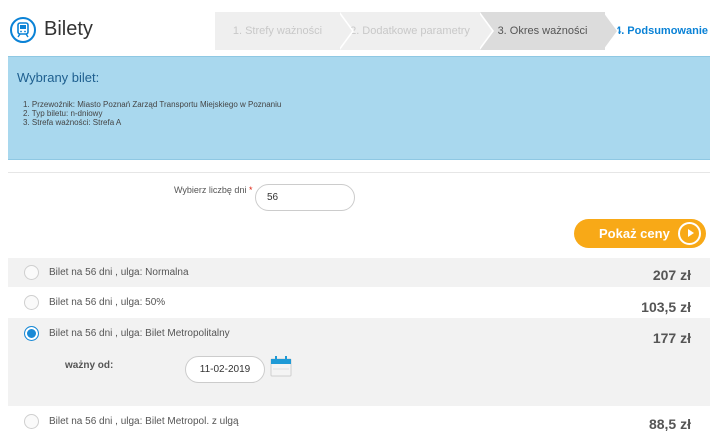  Describe the element at coordinates (305, 197) in the screenshot. I see `days-input: 56` at that location.